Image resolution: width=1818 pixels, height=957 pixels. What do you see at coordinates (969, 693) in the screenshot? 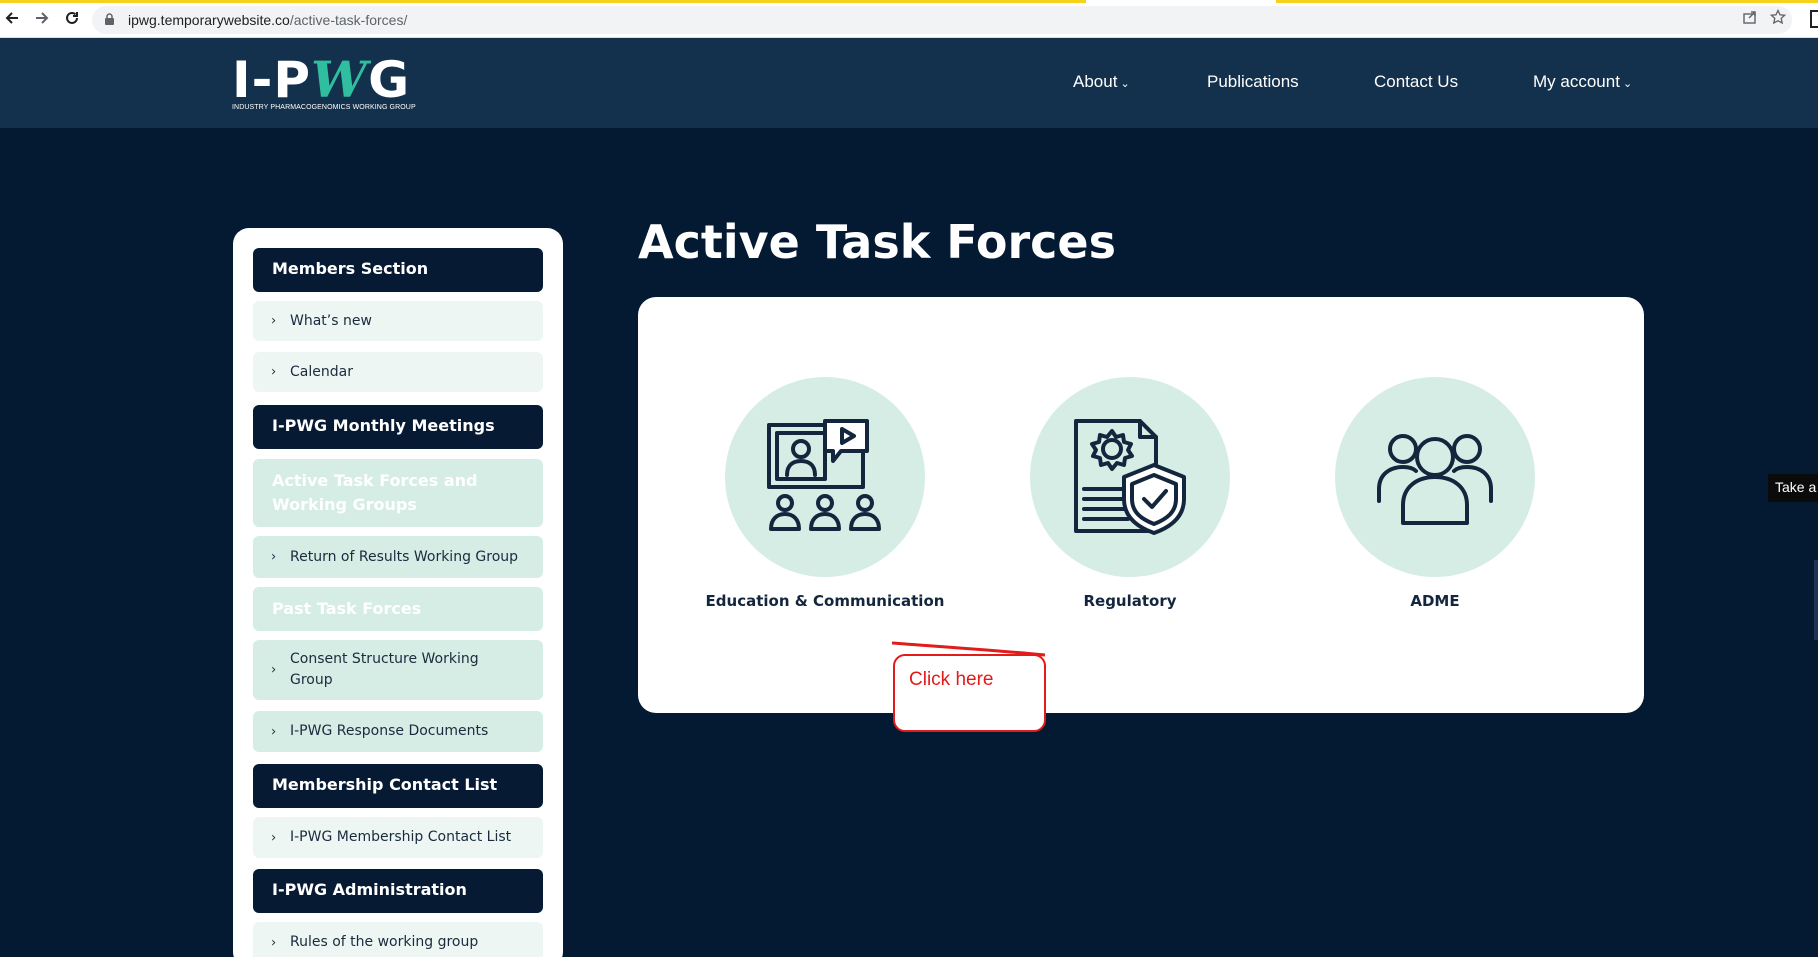
I see `annotation-callout: Click here` at bounding box center [969, 693].